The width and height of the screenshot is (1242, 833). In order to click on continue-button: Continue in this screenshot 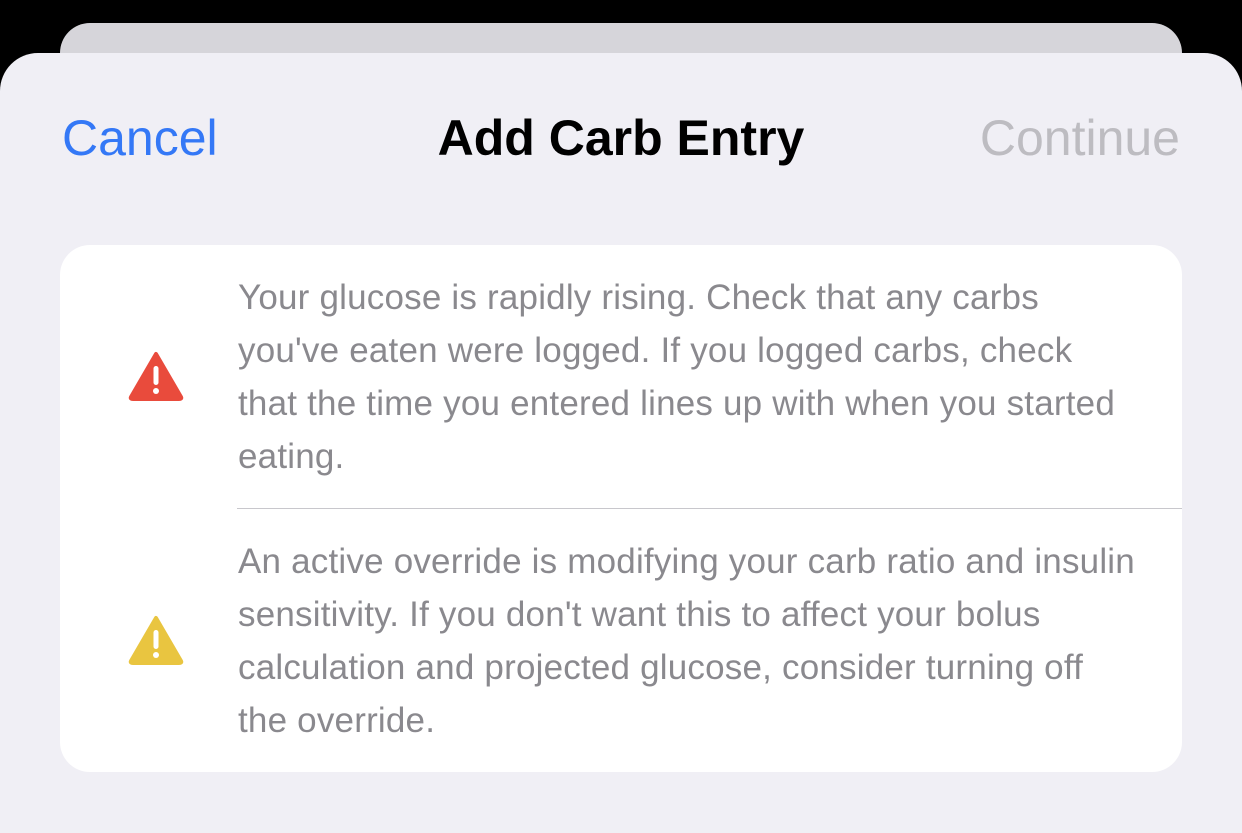, I will do `click(1080, 138)`.